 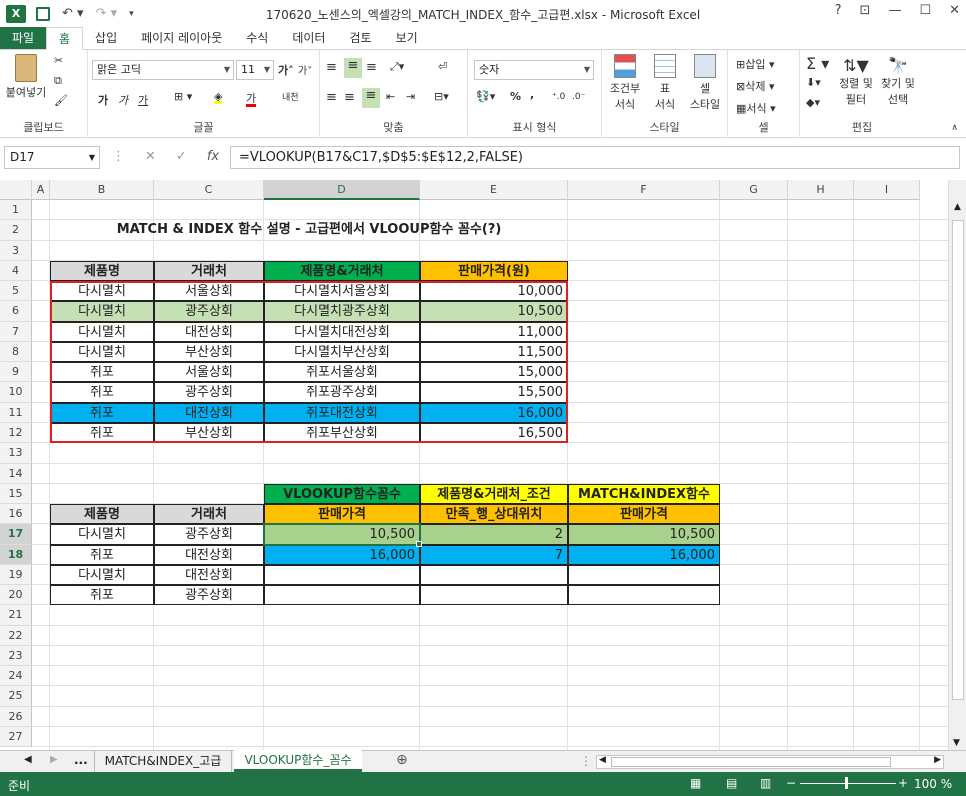 What do you see at coordinates (846, 783) in the screenshot?
I see `zoom-slider-thumb` at bounding box center [846, 783].